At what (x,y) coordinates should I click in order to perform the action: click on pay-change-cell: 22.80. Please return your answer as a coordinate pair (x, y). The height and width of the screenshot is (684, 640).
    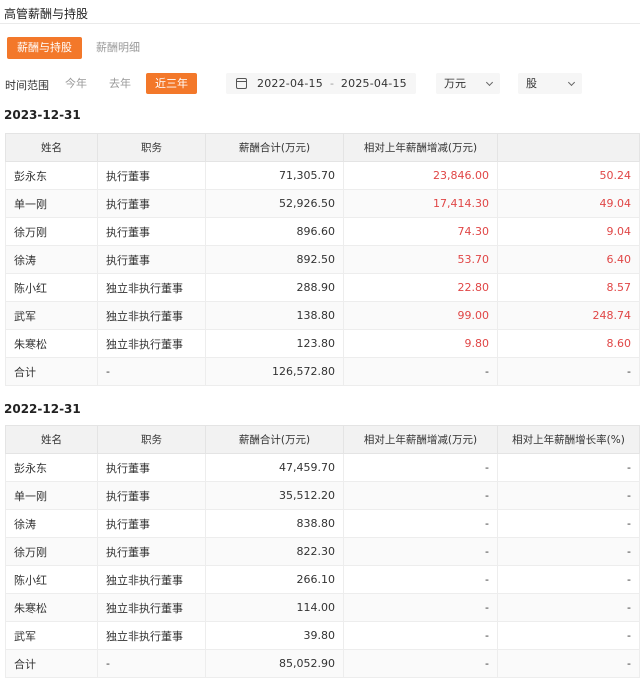
    Looking at the image, I should click on (420, 287).